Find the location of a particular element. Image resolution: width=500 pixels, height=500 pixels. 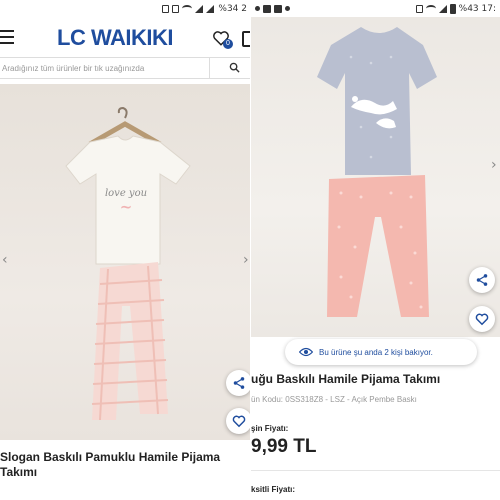

status-bar: %34 2 is located at coordinates (125, 8).